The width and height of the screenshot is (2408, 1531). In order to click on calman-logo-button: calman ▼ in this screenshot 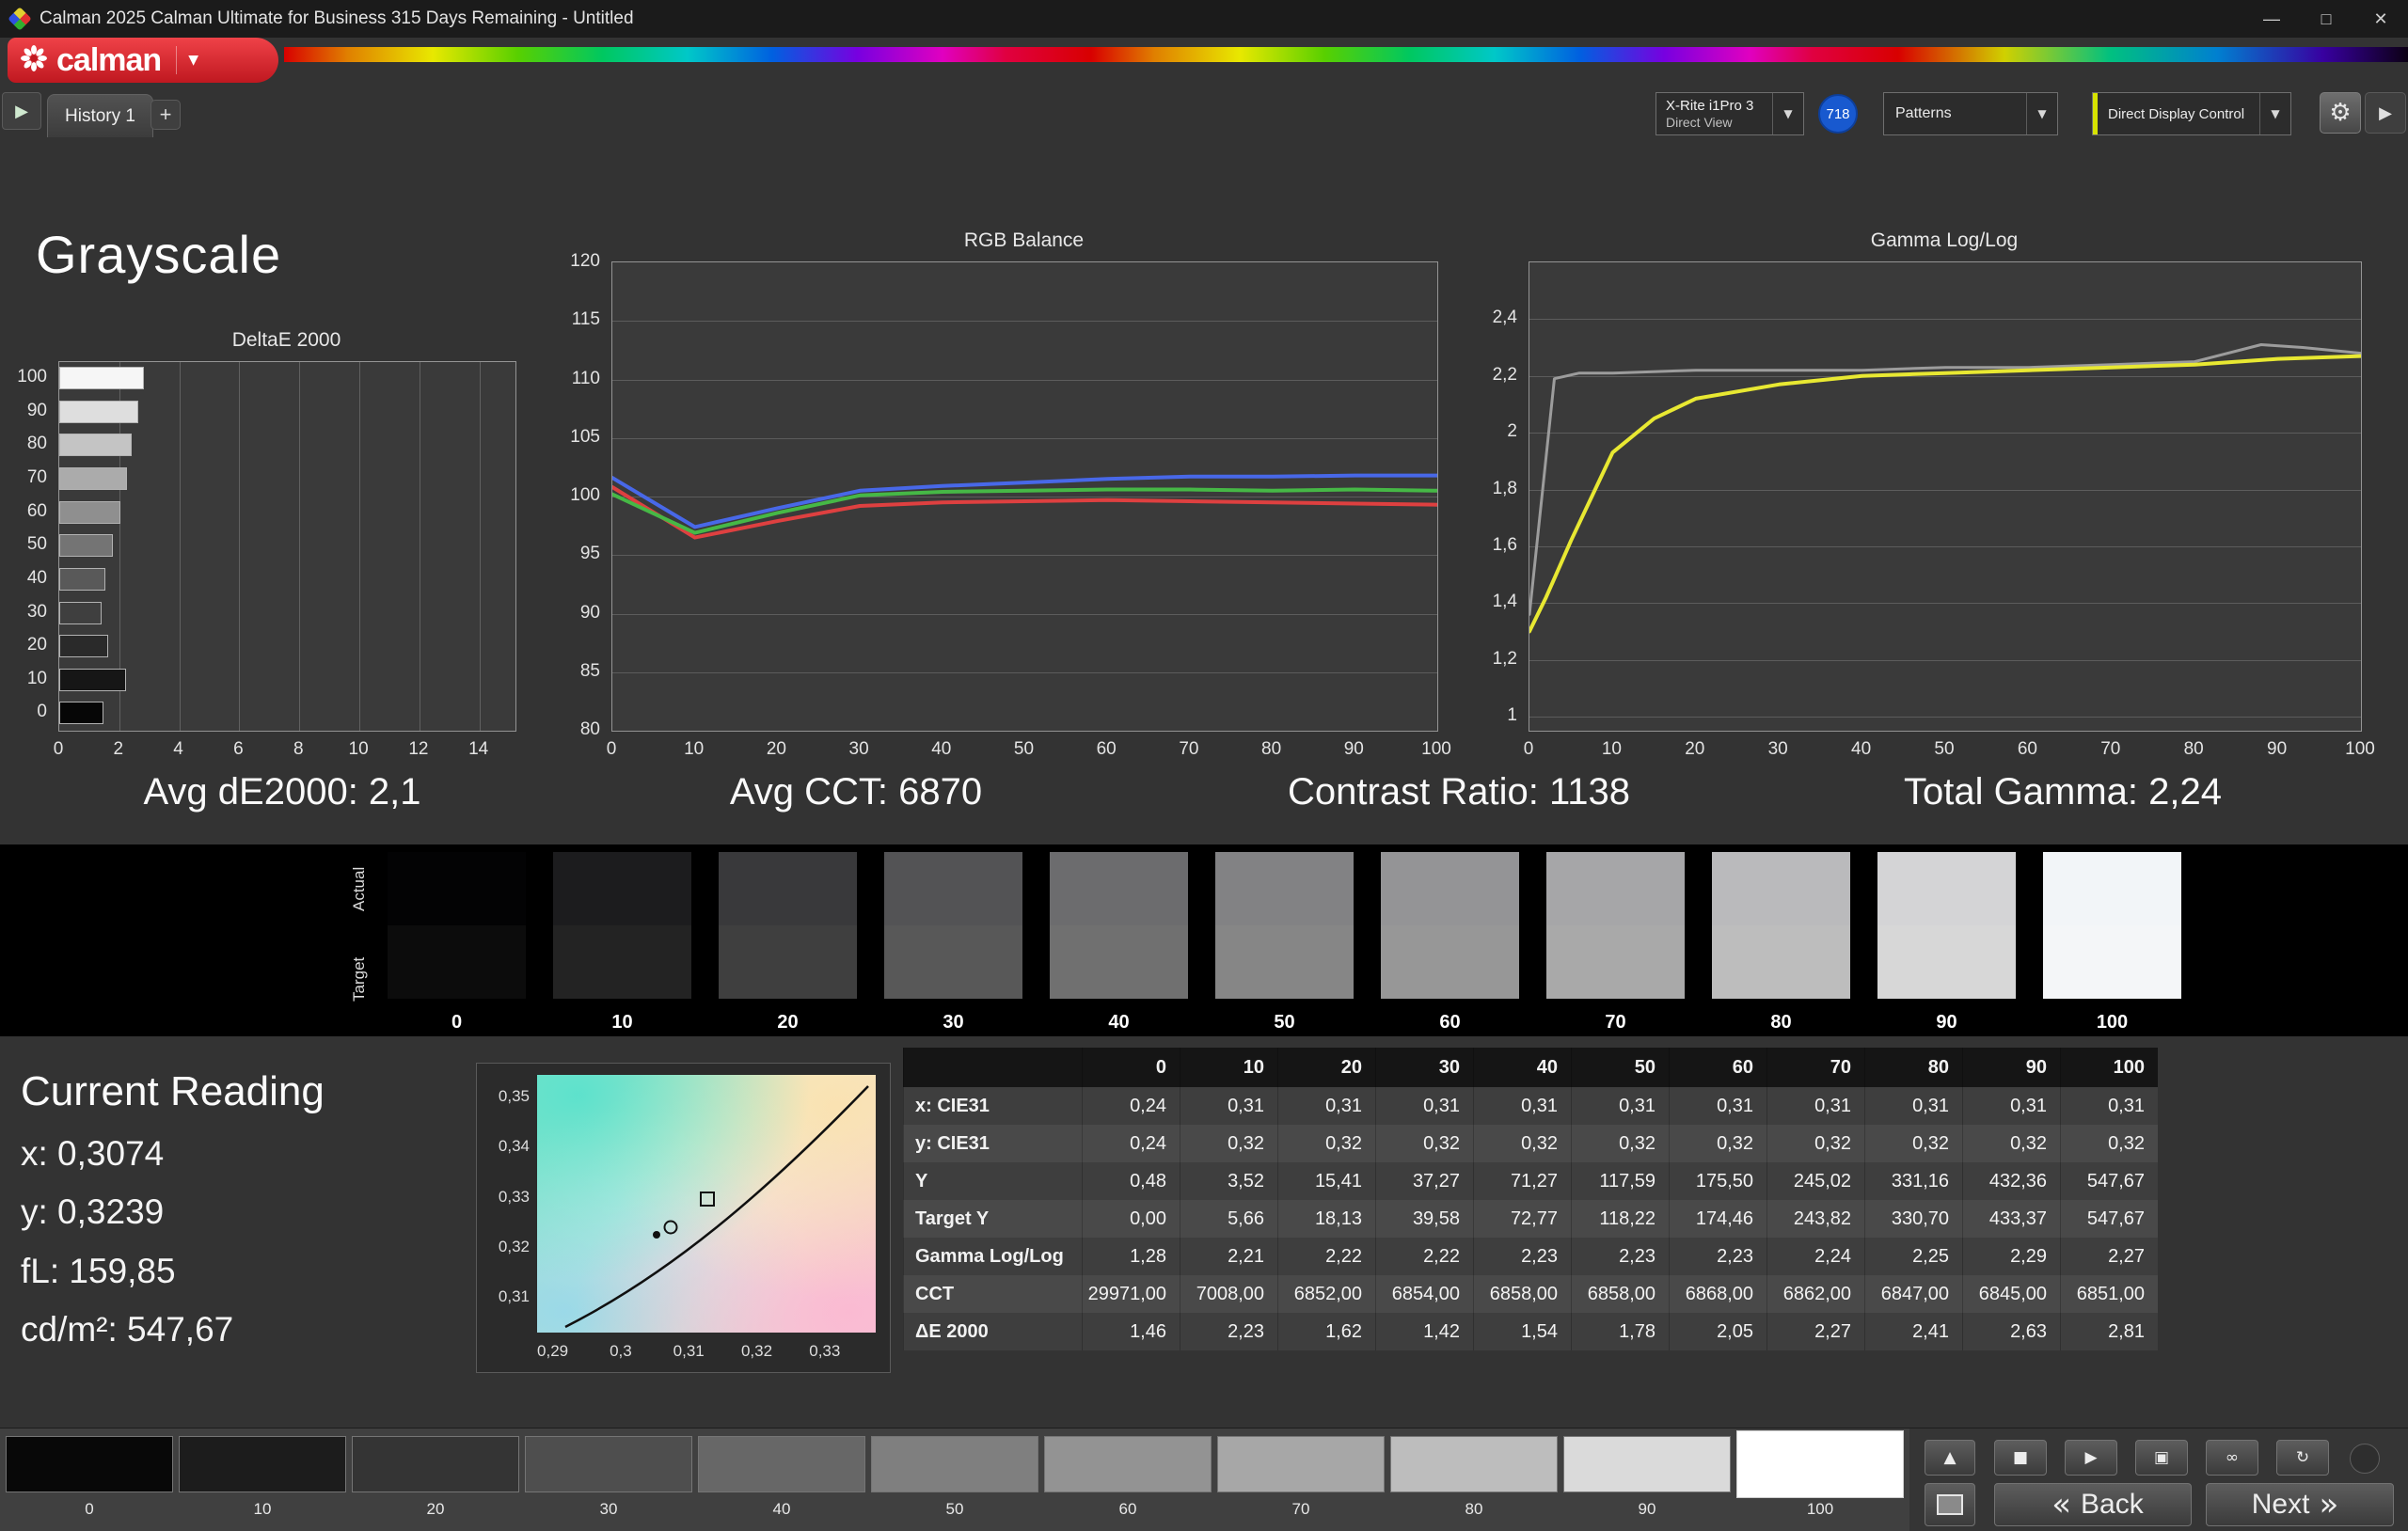, I will do `click(143, 60)`.